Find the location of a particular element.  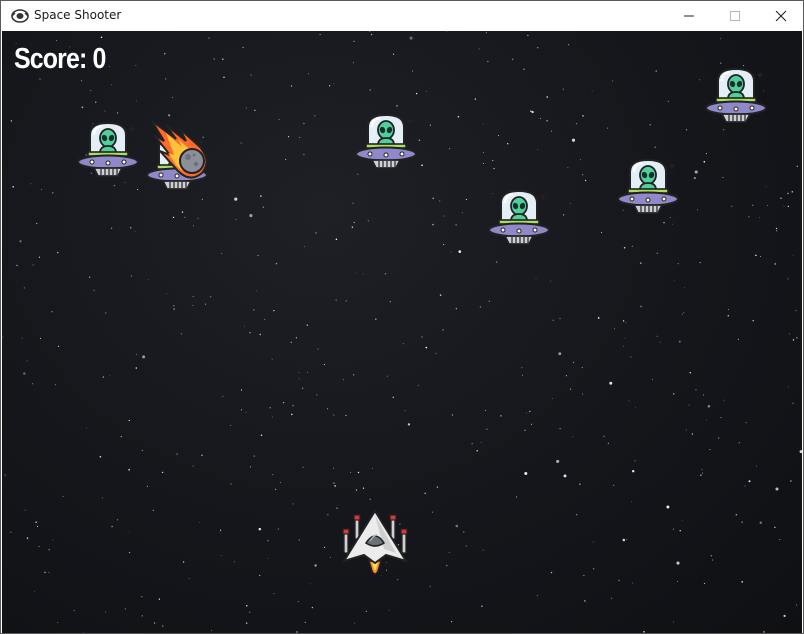

minimize-button is located at coordinates (689, 16).